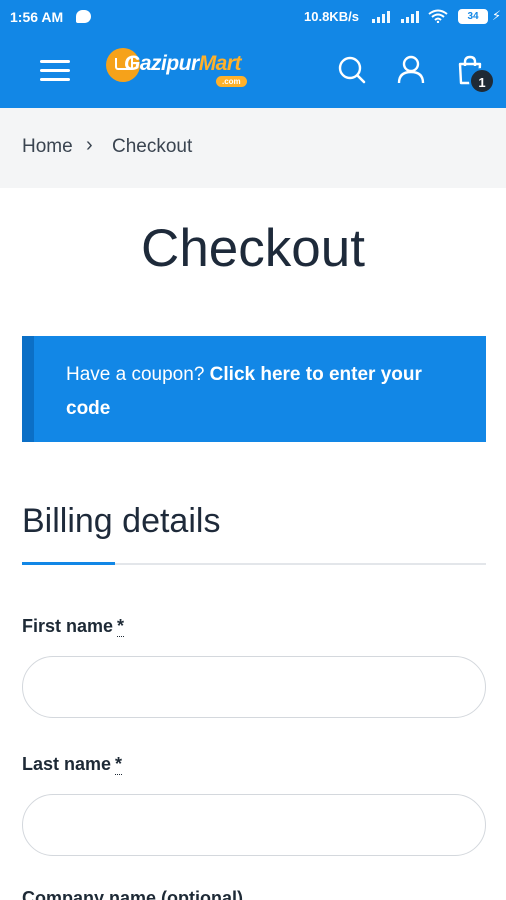  Describe the element at coordinates (253, 248) in the screenshot. I see `page-title: Checkout` at that location.